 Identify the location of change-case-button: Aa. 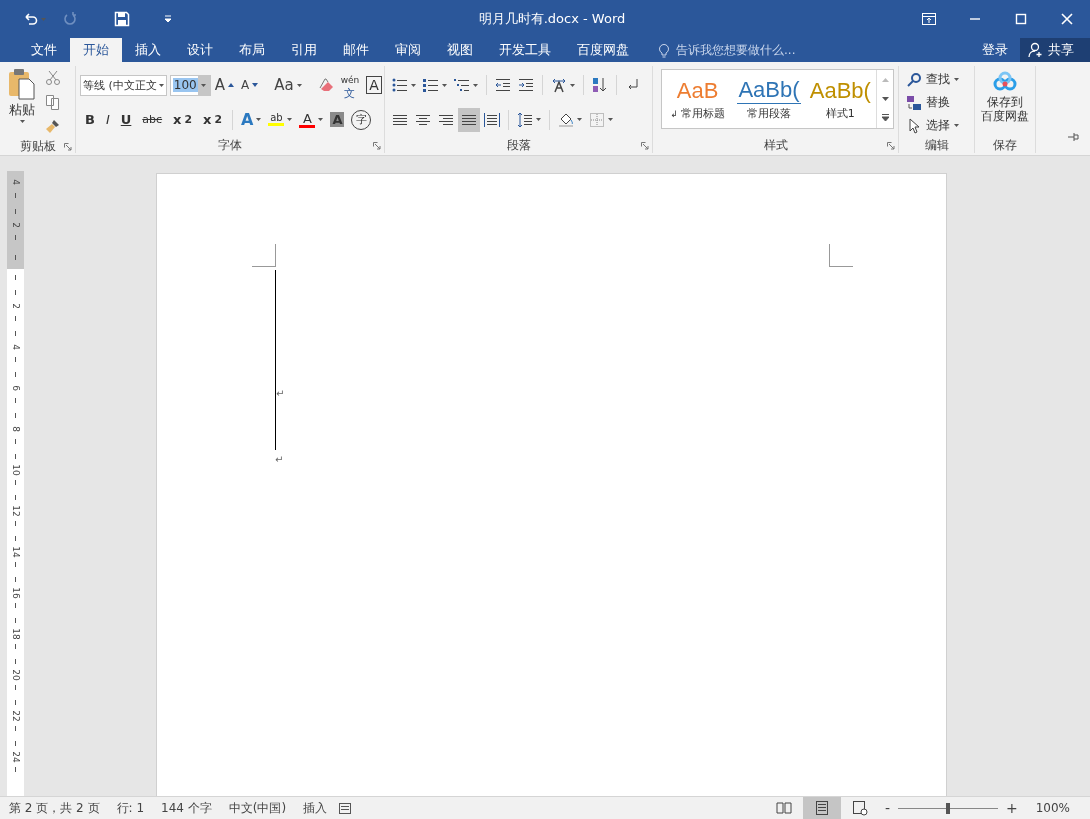
(288, 85).